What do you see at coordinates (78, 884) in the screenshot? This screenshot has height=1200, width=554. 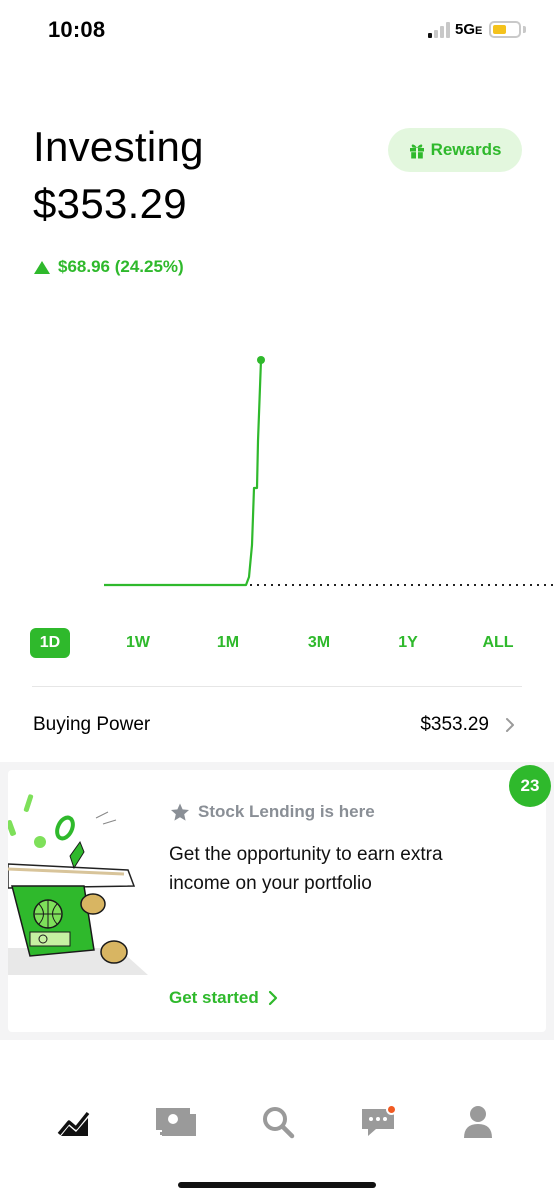 I see `money-illustration` at bounding box center [78, 884].